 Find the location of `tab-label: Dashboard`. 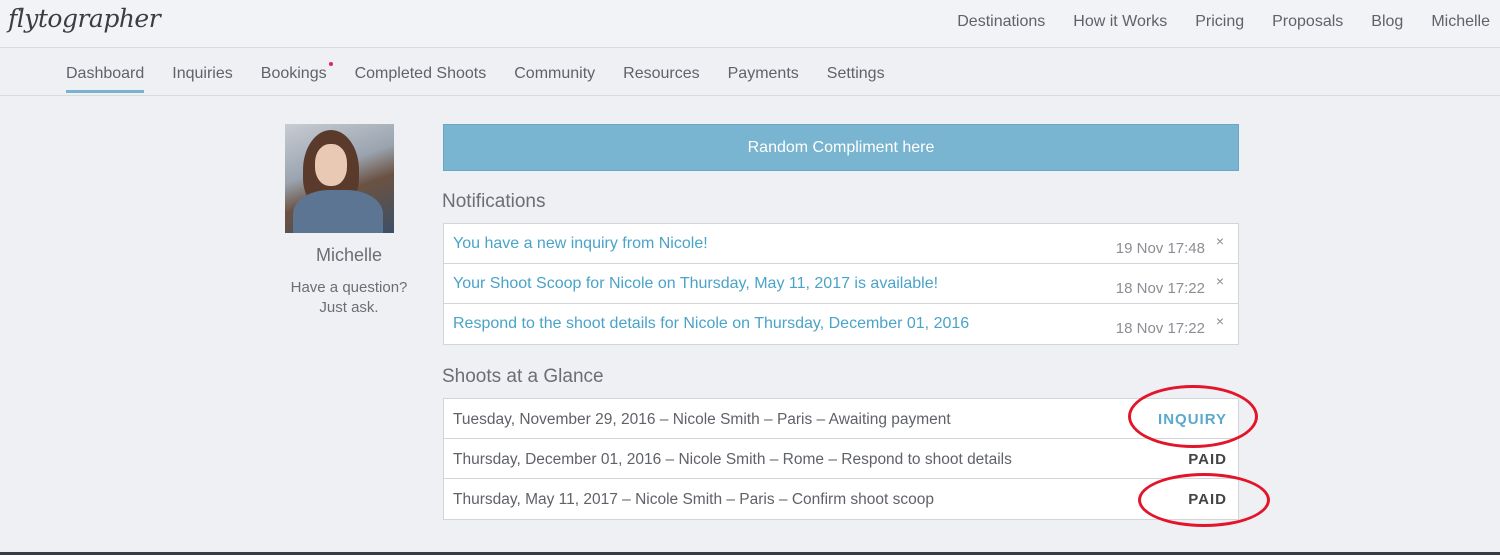

tab-label: Dashboard is located at coordinates (105, 73).